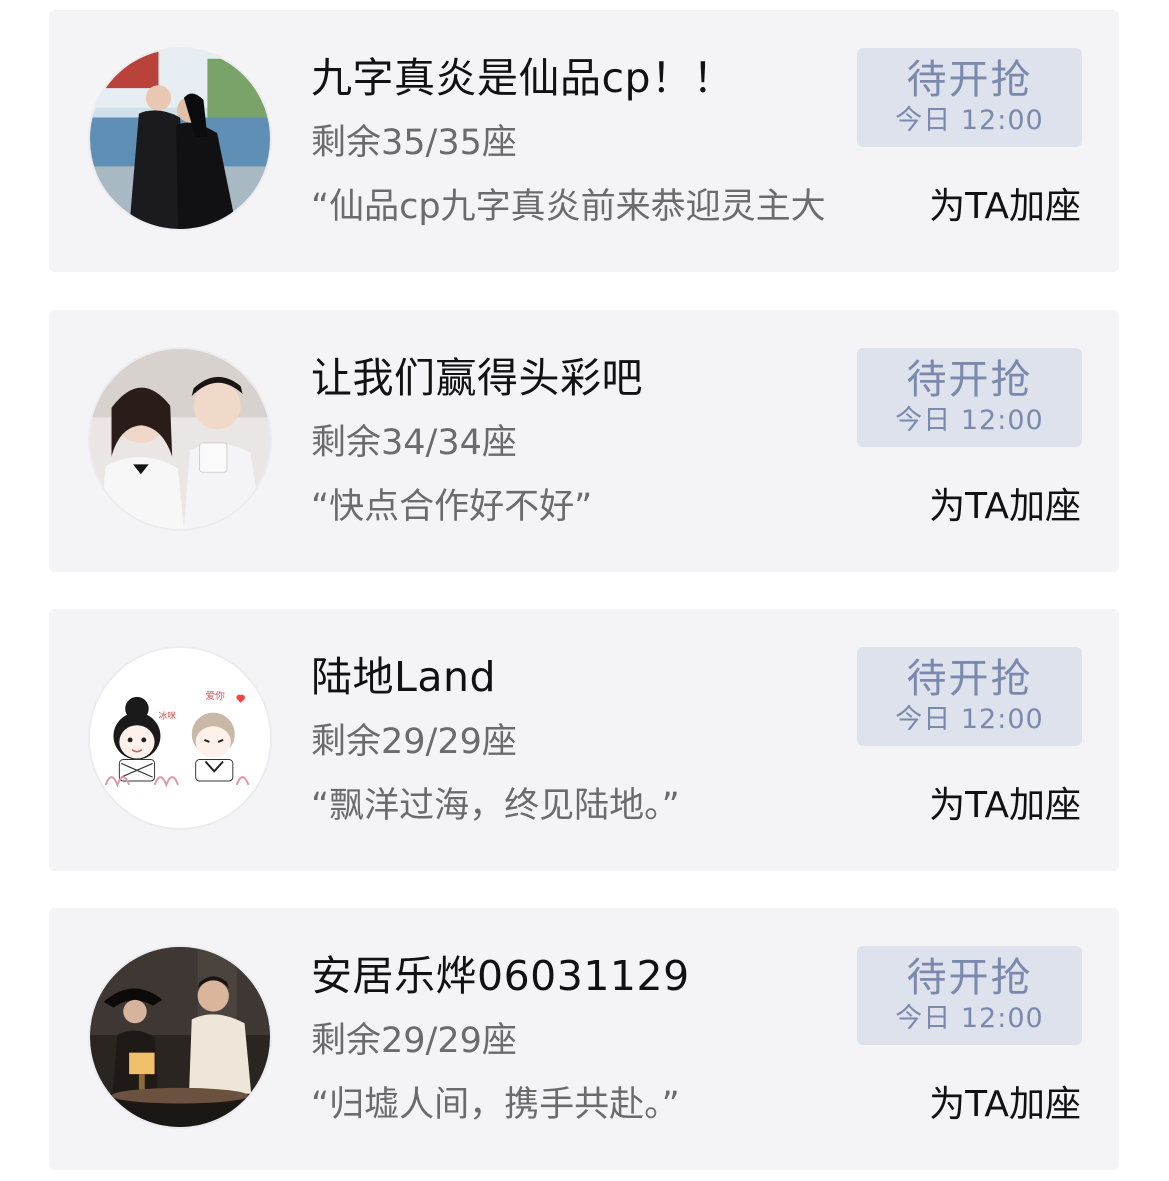 The image size is (1169, 1181). Describe the element at coordinates (167, 715) in the screenshot. I see `avatar-caption-left: 冰咪` at that location.